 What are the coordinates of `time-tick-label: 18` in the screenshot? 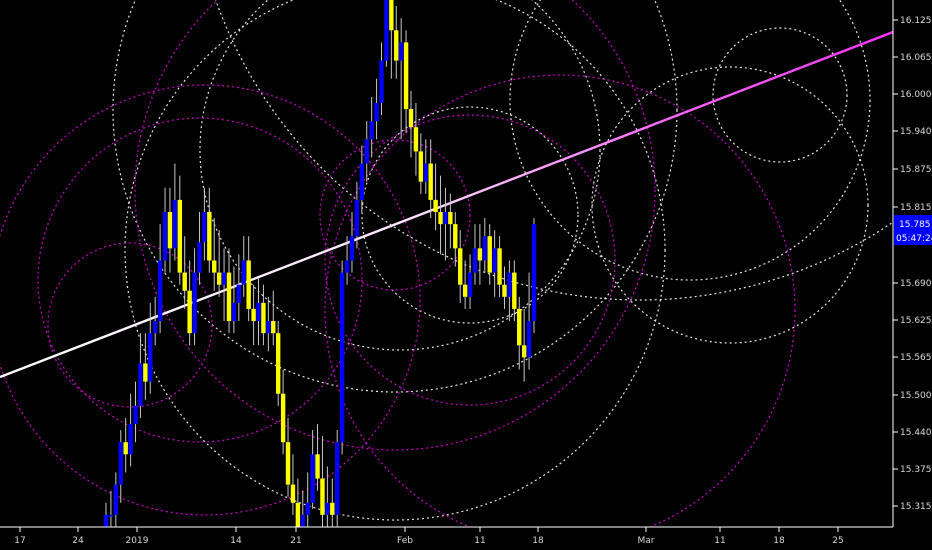 It's located at (779, 541).